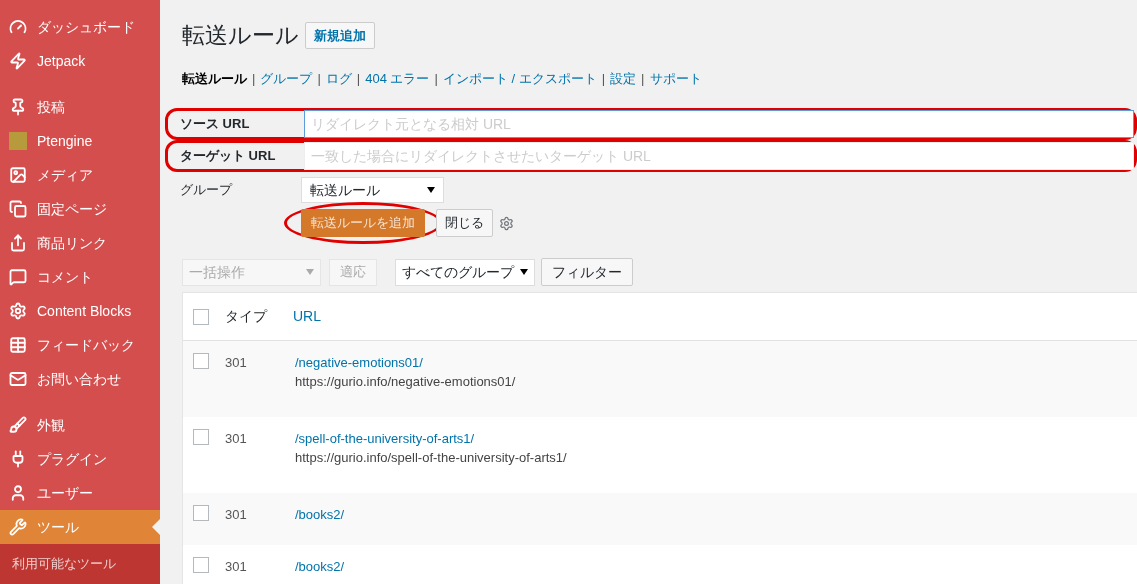  I want to click on subnav-link: 転送ルール, so click(214, 78).